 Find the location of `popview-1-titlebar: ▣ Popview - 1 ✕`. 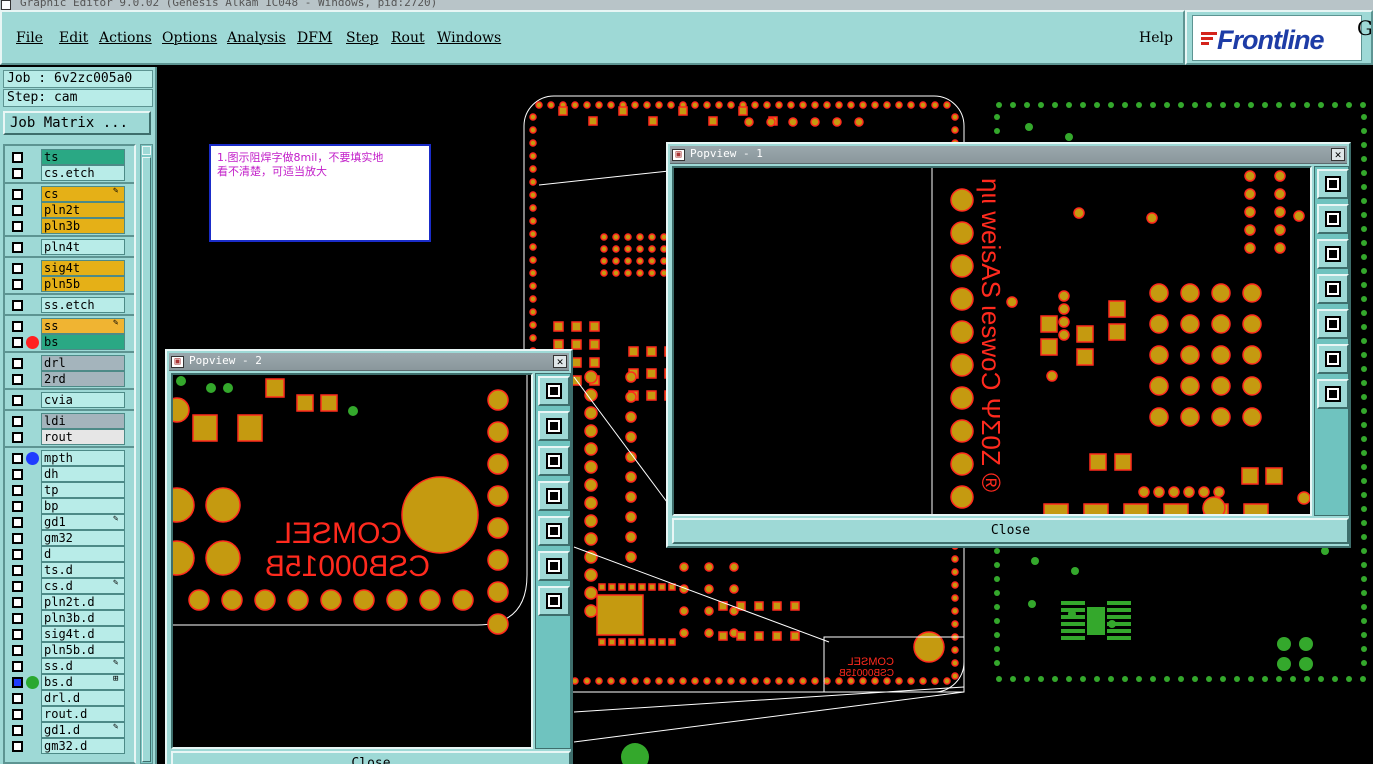

popview-1-titlebar: ▣ Popview - 1 ✕ is located at coordinates (1008, 155).